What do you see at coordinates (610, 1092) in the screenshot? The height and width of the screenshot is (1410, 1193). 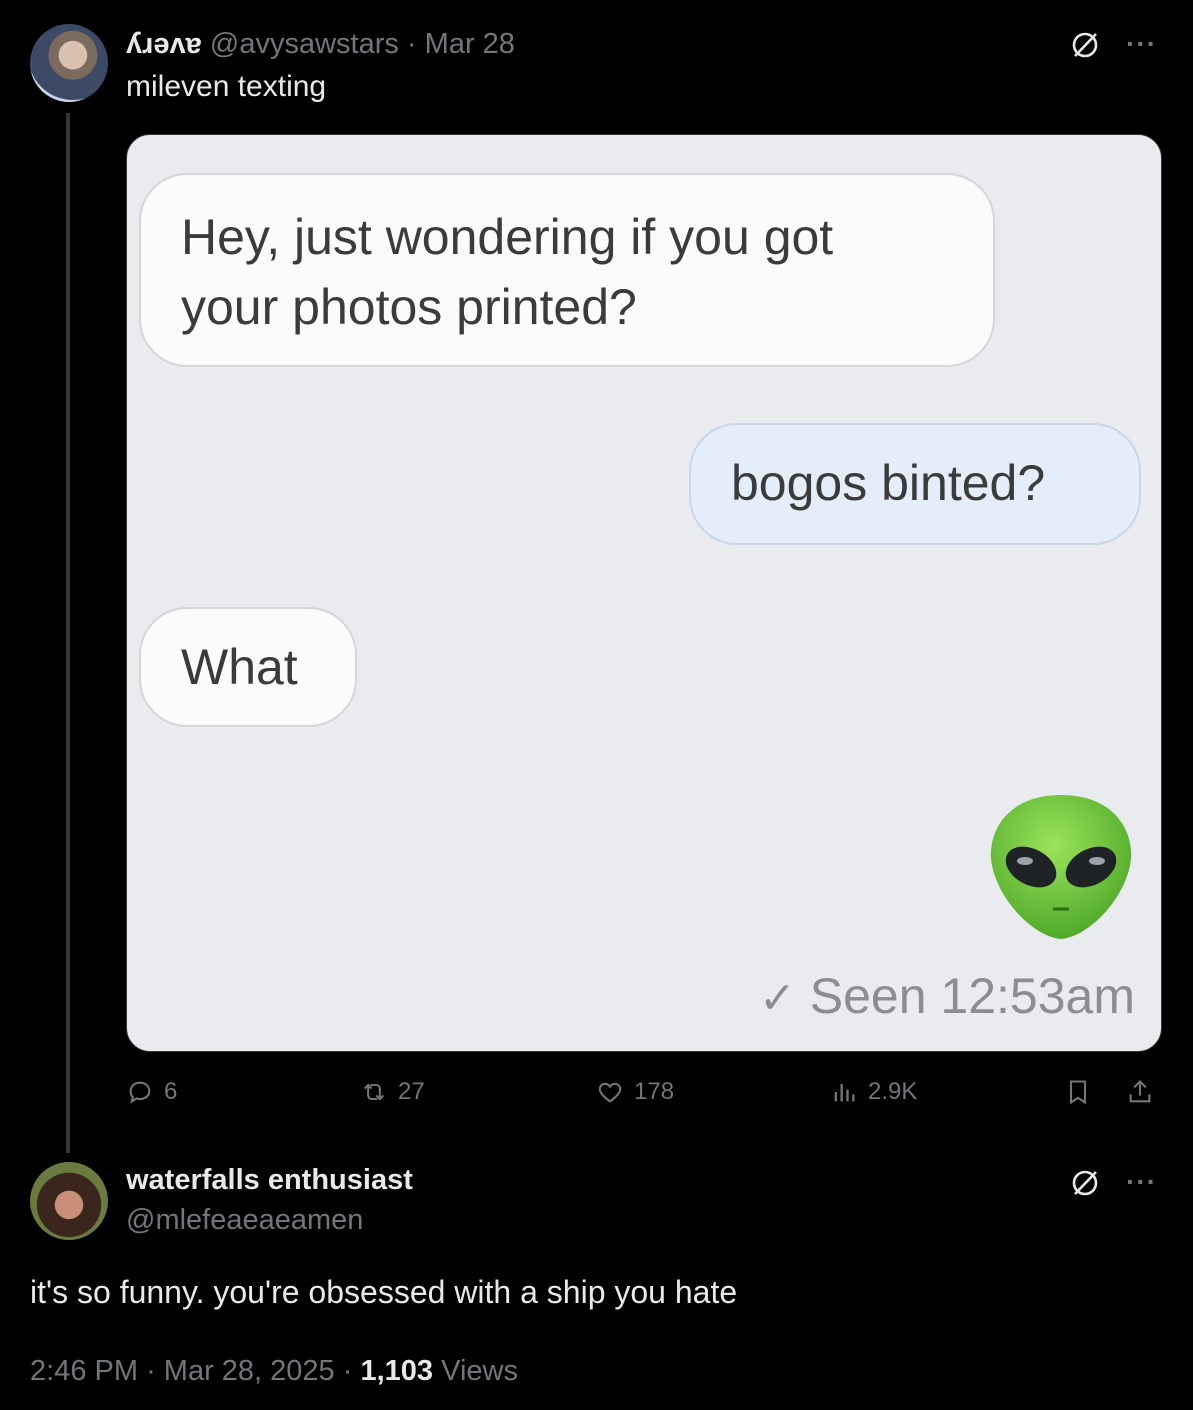 I see `like-icon` at bounding box center [610, 1092].